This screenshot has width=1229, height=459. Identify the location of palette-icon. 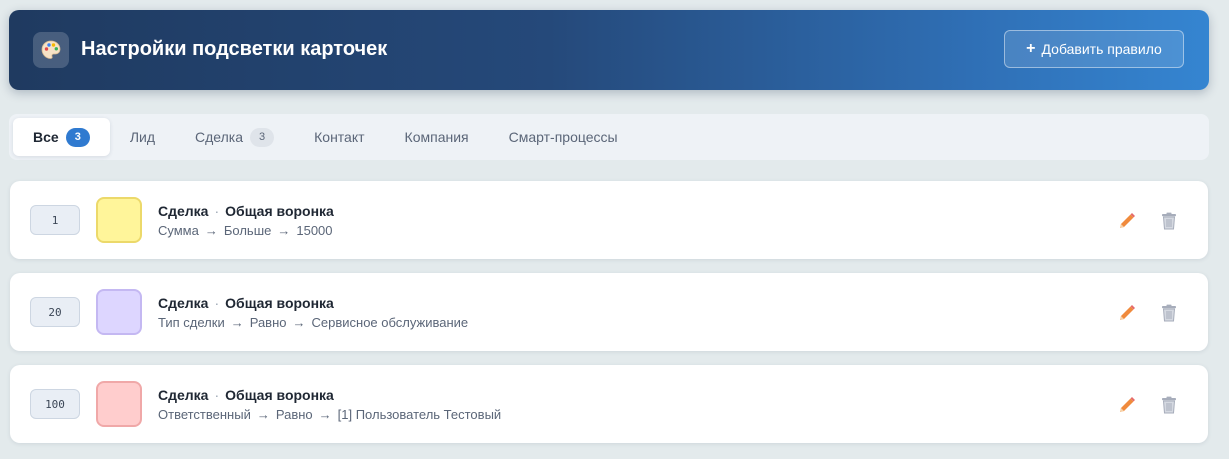
(51, 50).